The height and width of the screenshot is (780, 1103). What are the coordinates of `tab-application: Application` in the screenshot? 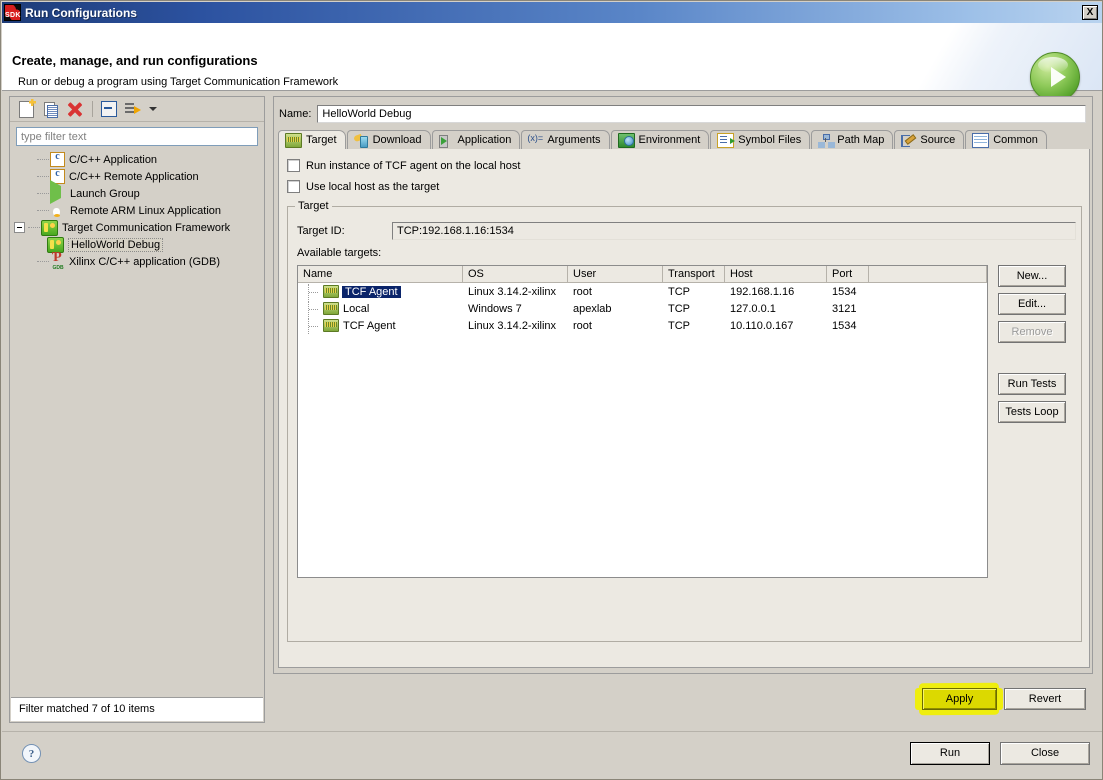 It's located at (476, 139).